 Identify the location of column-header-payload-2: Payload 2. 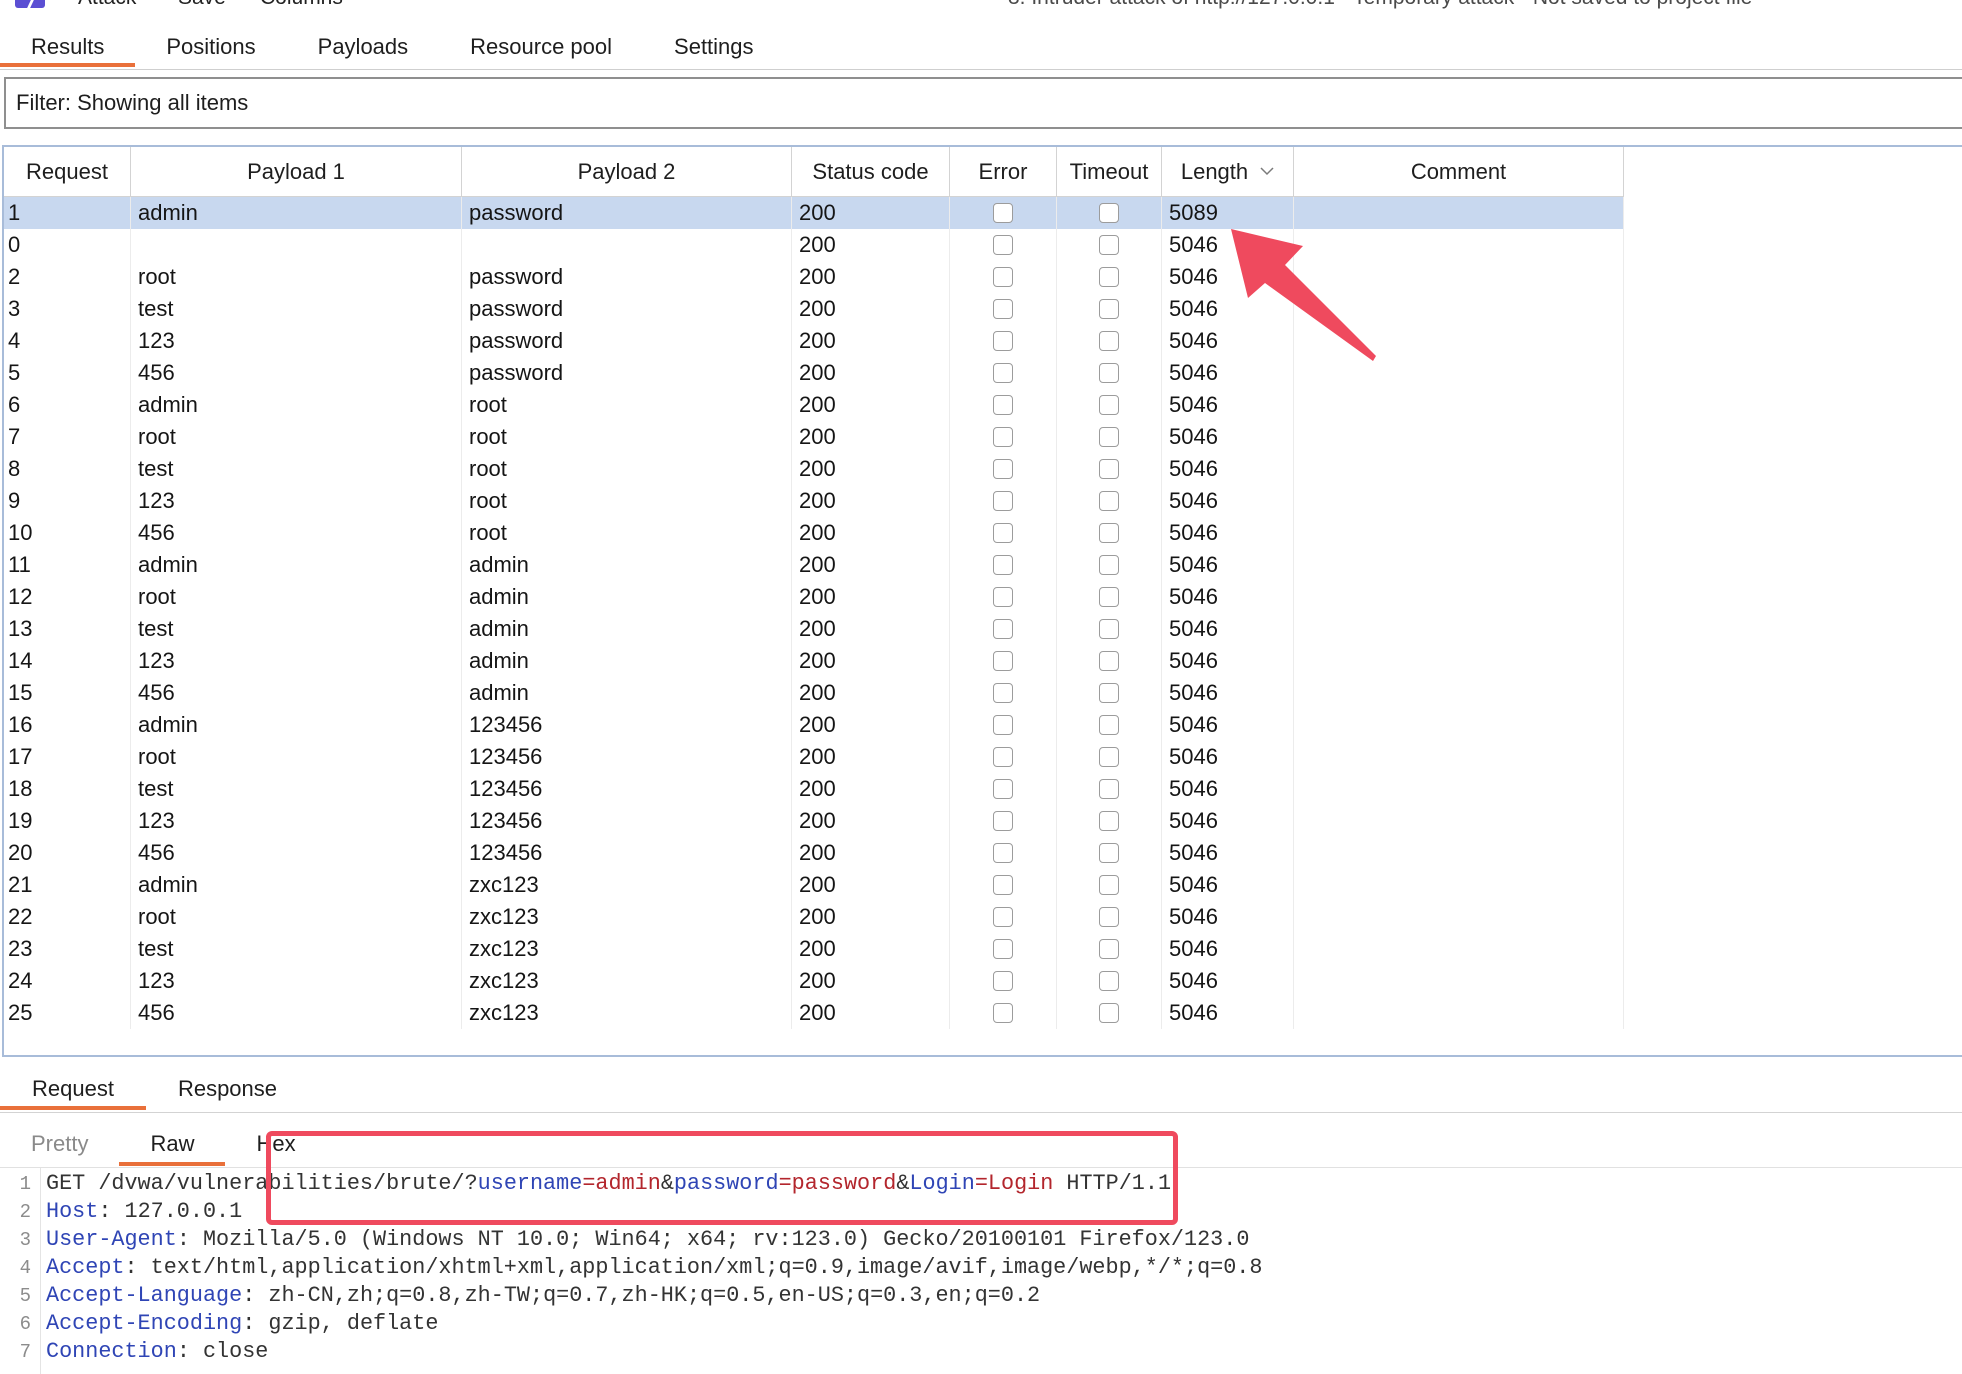
(627, 172).